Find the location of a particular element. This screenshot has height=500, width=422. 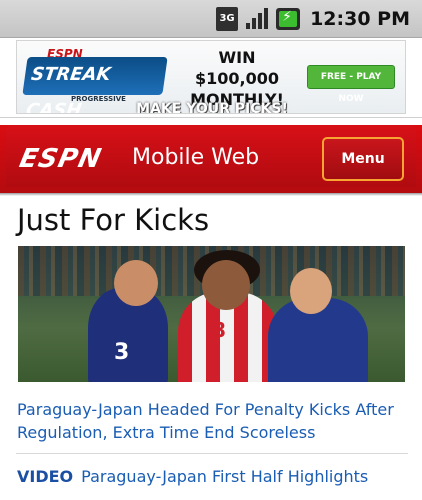

battery-charging-icon is located at coordinates (288, 18).